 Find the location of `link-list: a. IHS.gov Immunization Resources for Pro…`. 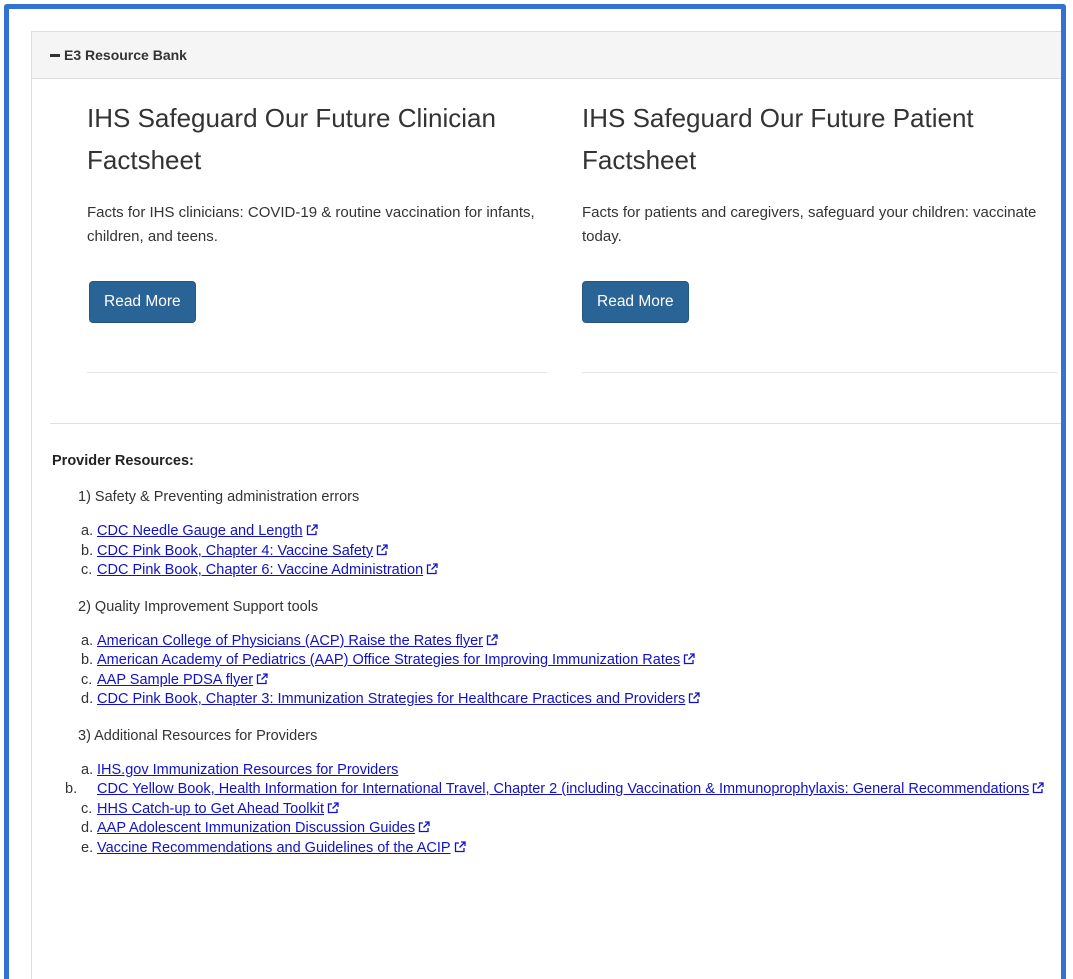

link-list: a. IHS.gov Immunization Resources for Pro… is located at coordinates (556, 810).